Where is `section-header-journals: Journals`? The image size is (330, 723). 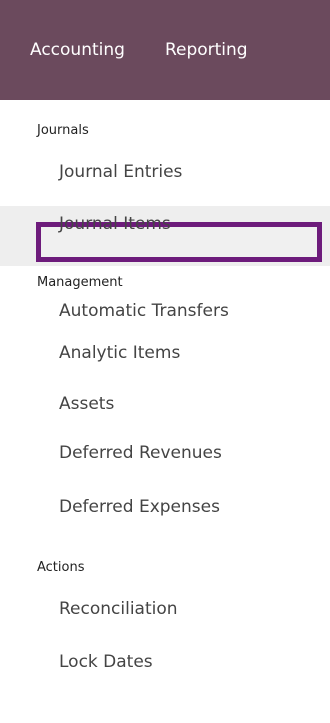
section-header-journals: Journals is located at coordinates (63, 130).